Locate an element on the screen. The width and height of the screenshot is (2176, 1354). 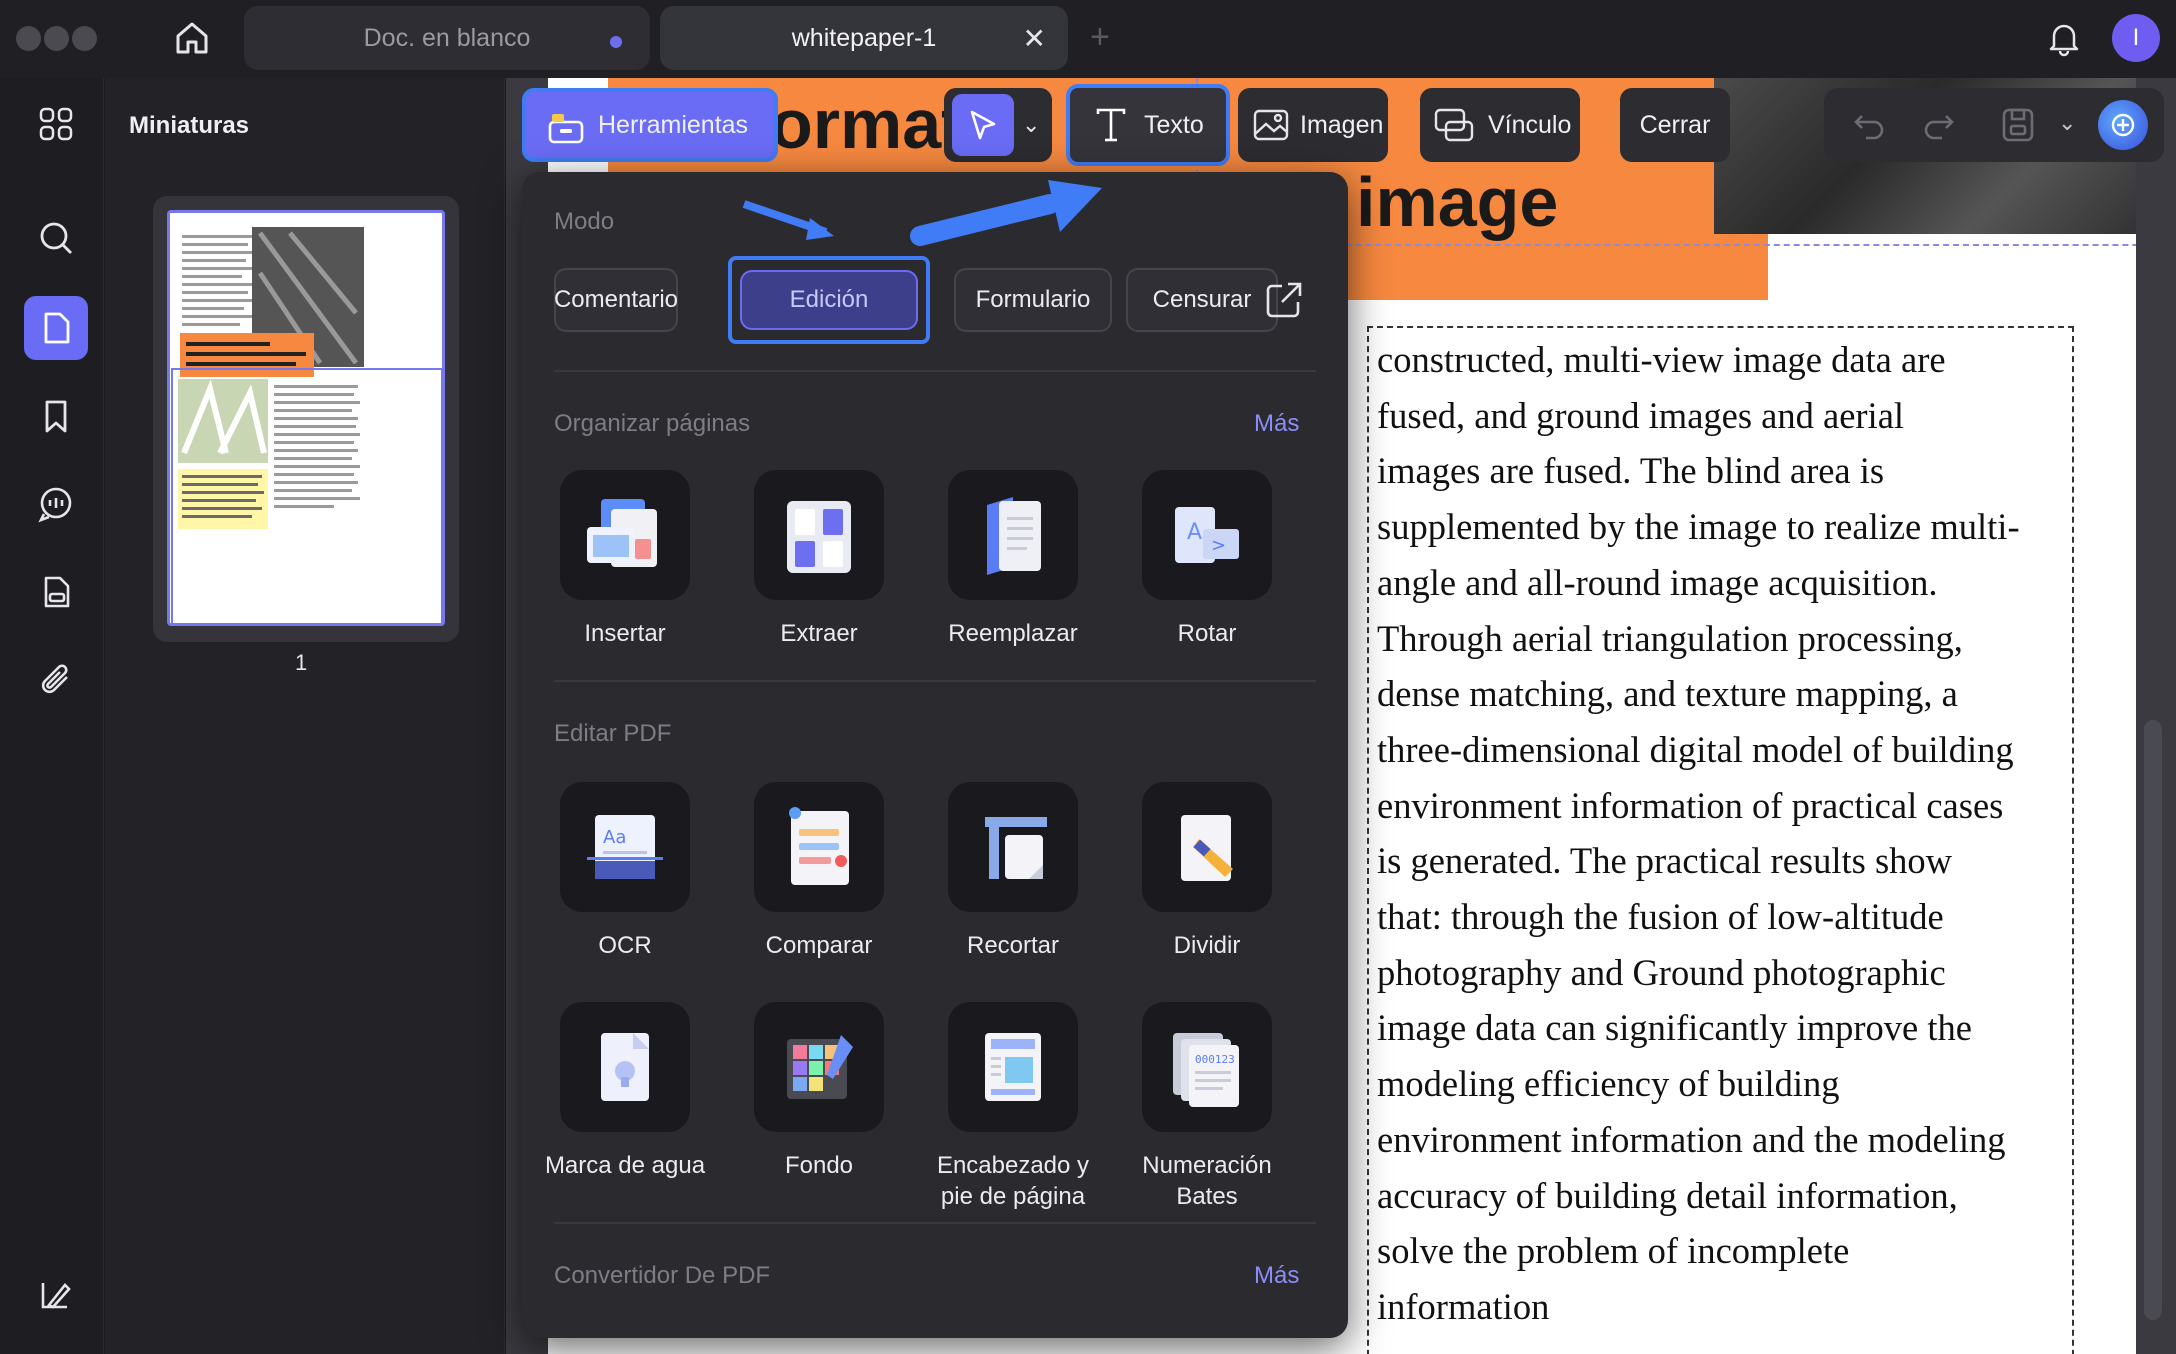
edit-actions-group: ⌄ is located at coordinates (1994, 125).